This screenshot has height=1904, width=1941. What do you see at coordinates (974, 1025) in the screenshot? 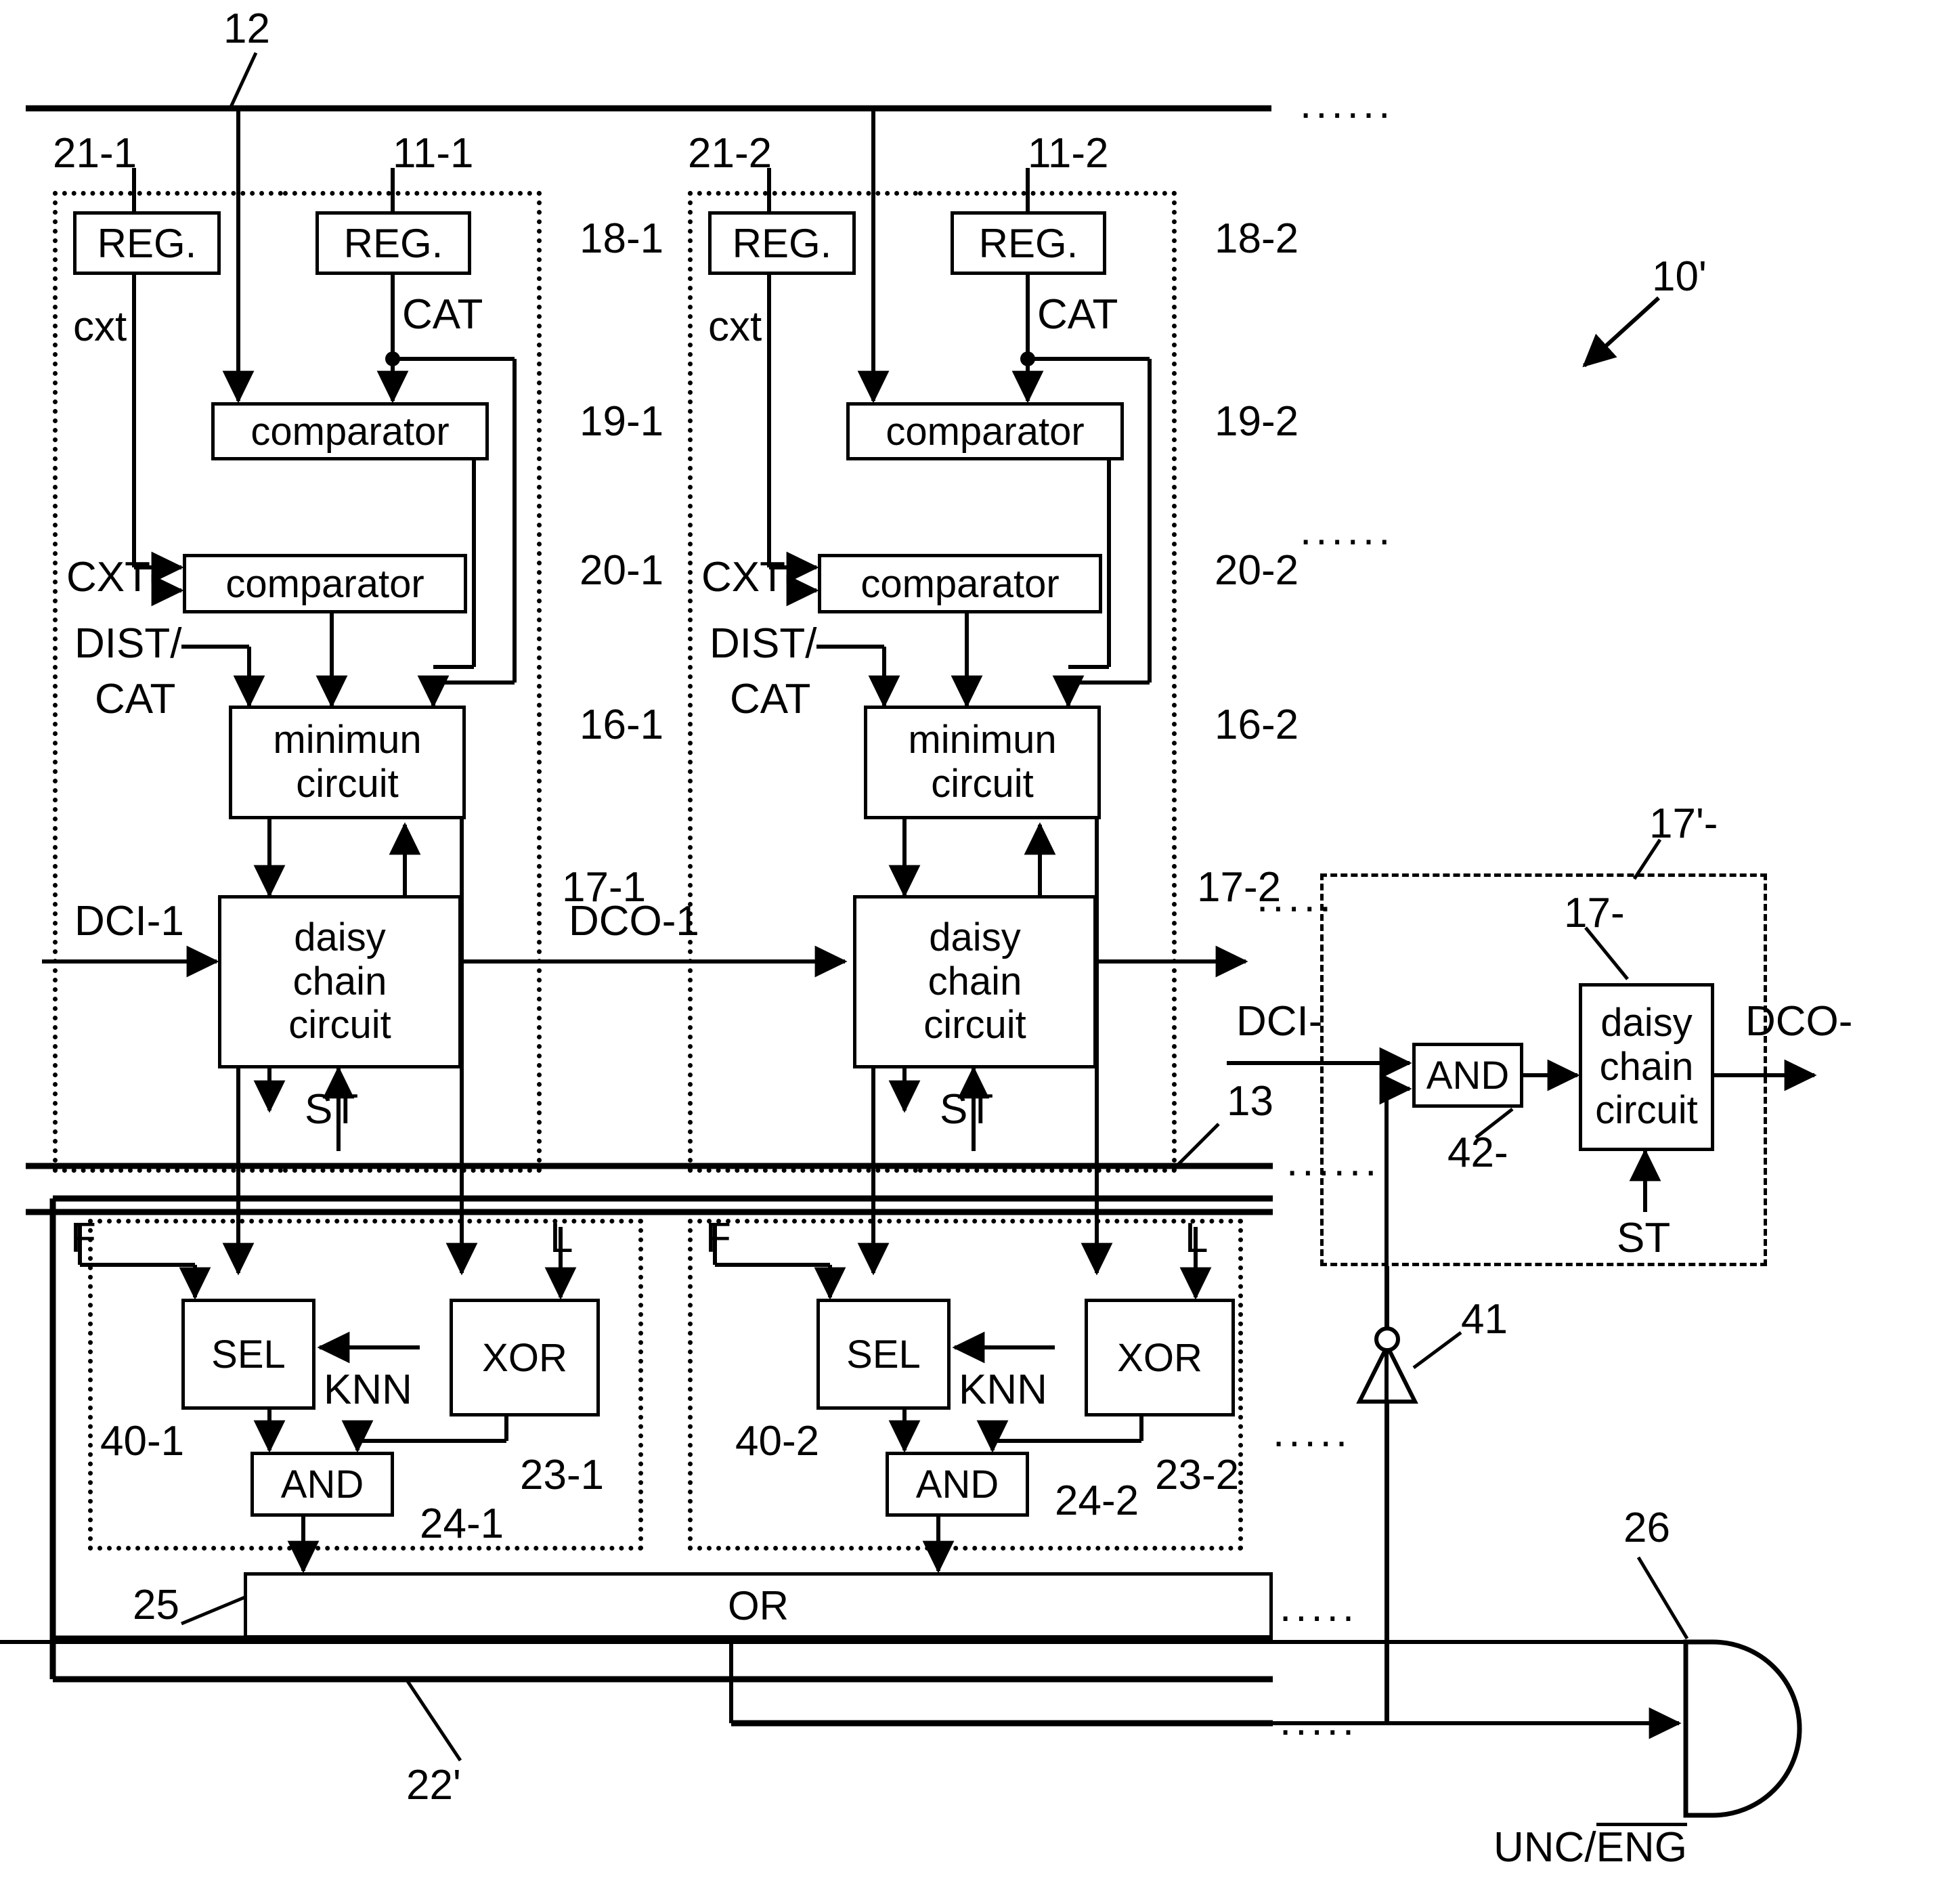
I see `daisy-chain-circuit-2-line3: circuit` at bounding box center [974, 1025].